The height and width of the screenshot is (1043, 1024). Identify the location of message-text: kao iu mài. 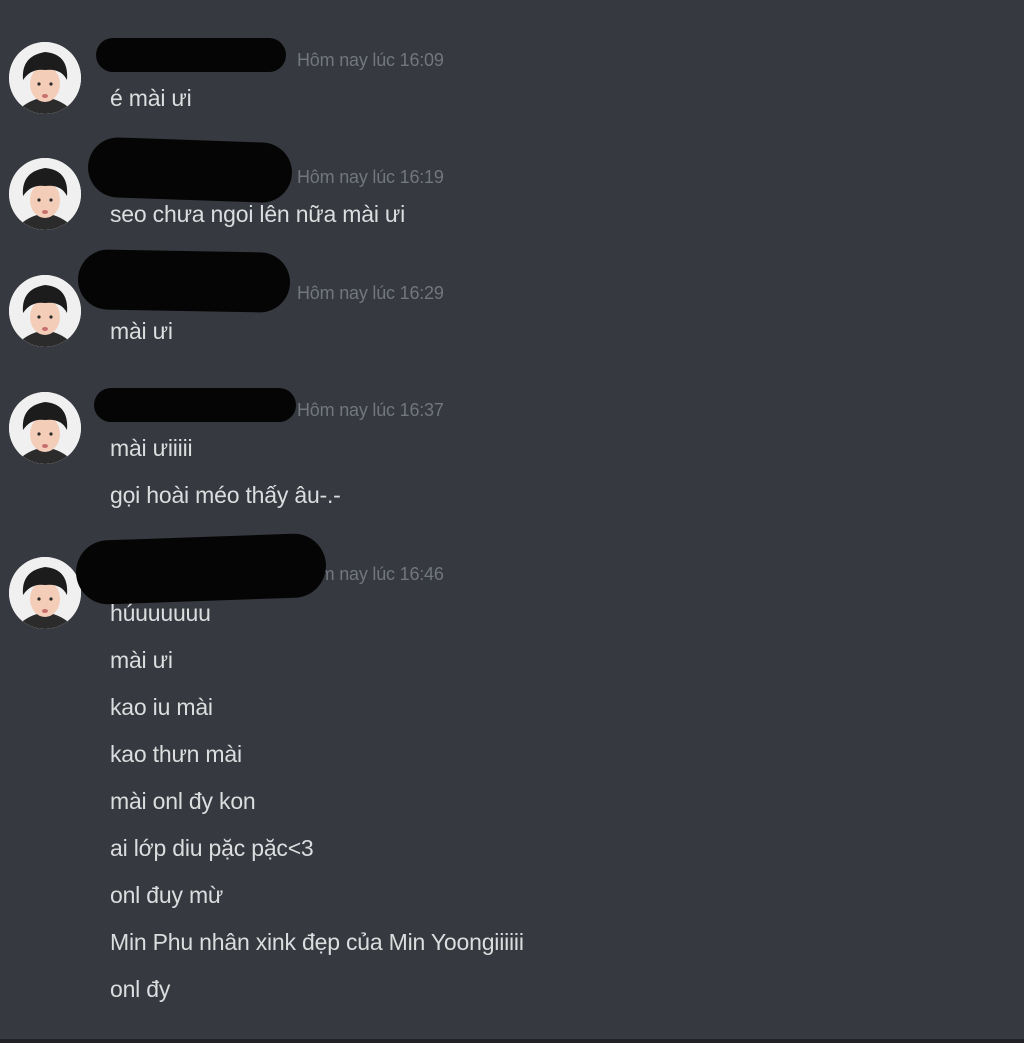
(161, 707).